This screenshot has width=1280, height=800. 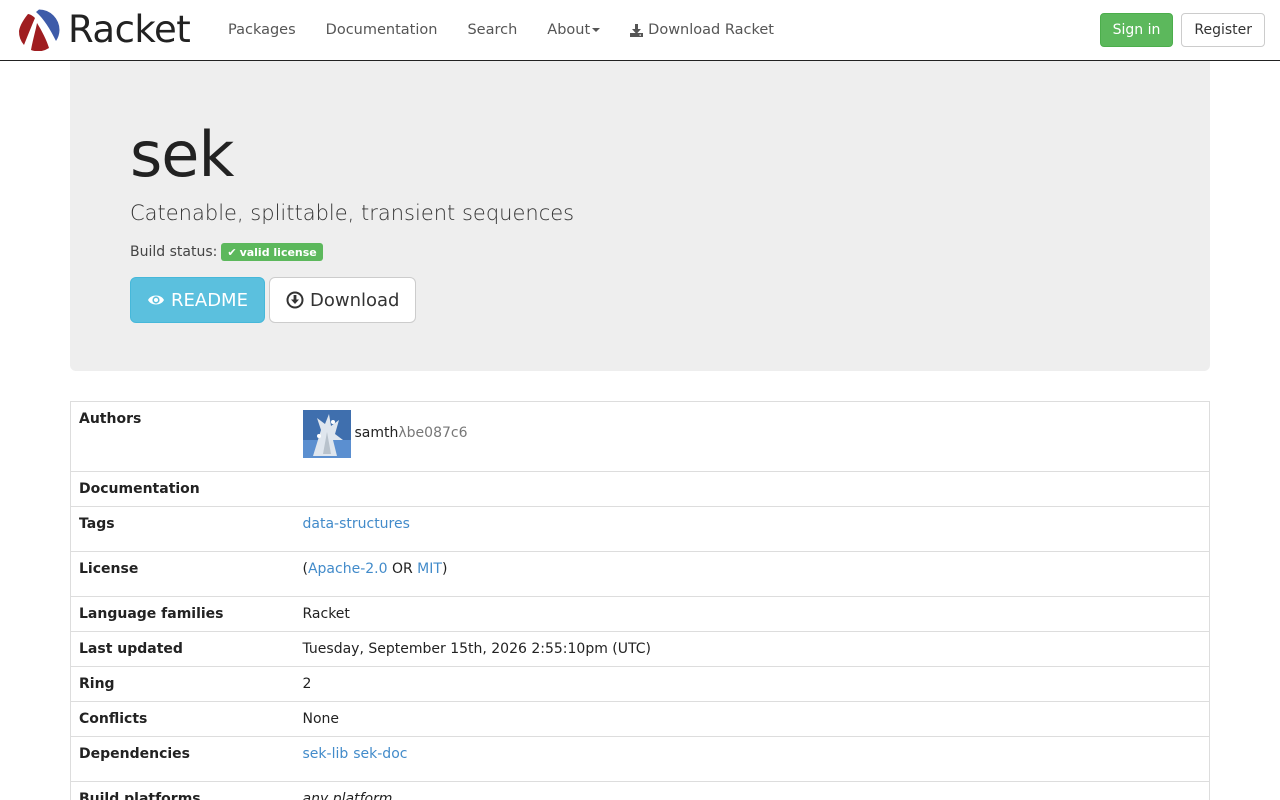 What do you see at coordinates (377, 433) in the screenshot?
I see `author-name: samth` at bounding box center [377, 433].